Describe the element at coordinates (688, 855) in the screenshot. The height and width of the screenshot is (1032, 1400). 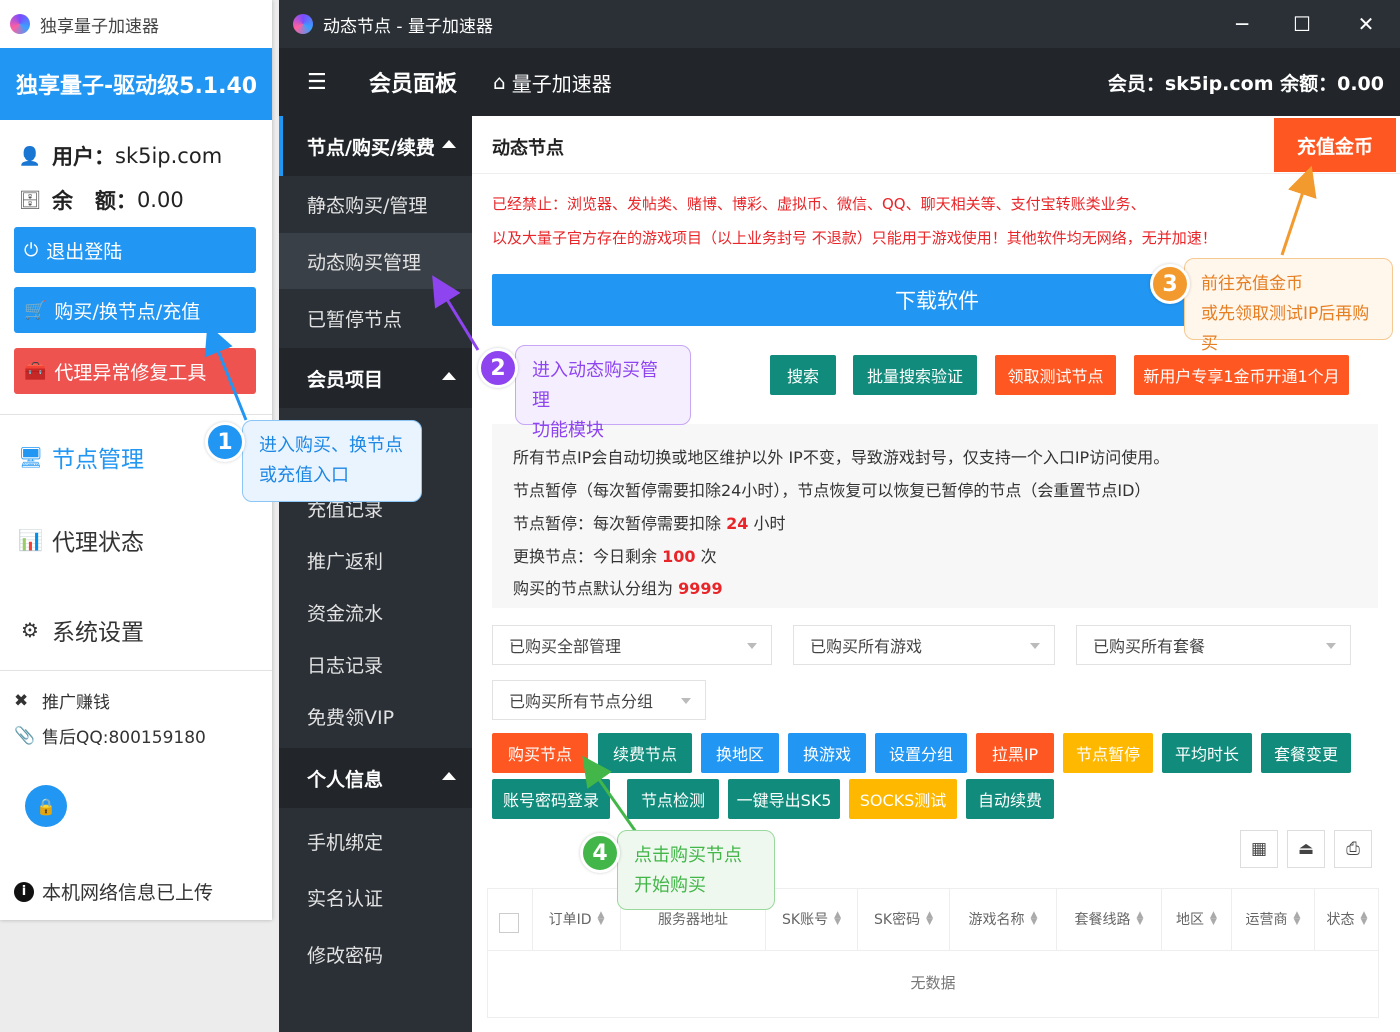
I see `callout-text: 点击购买节点` at that location.